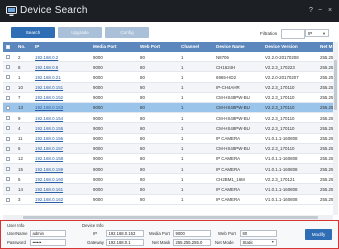 This screenshot has height=249, width=339. I want to click on cell-ip: 192.168.0.151, so click(49, 87).